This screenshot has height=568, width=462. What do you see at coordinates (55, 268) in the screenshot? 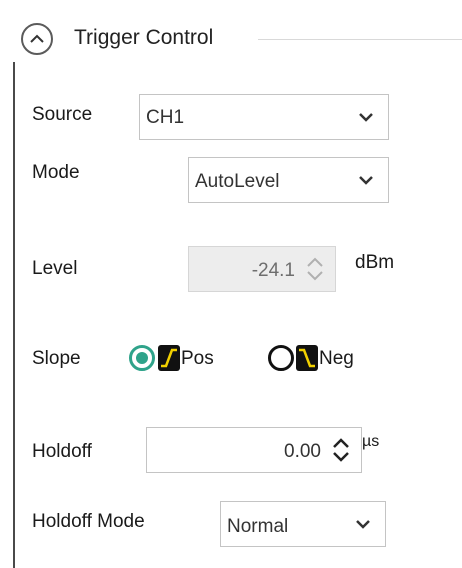
I see `level-label: Level` at bounding box center [55, 268].